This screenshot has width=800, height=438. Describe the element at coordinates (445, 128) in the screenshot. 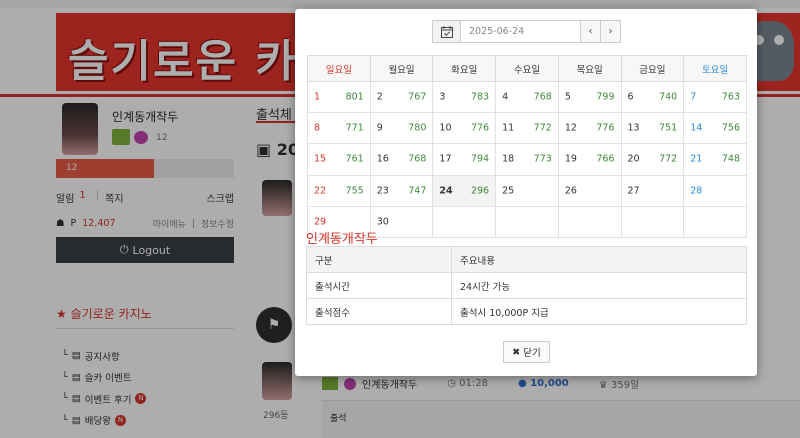

I see `day-number: 10` at that location.